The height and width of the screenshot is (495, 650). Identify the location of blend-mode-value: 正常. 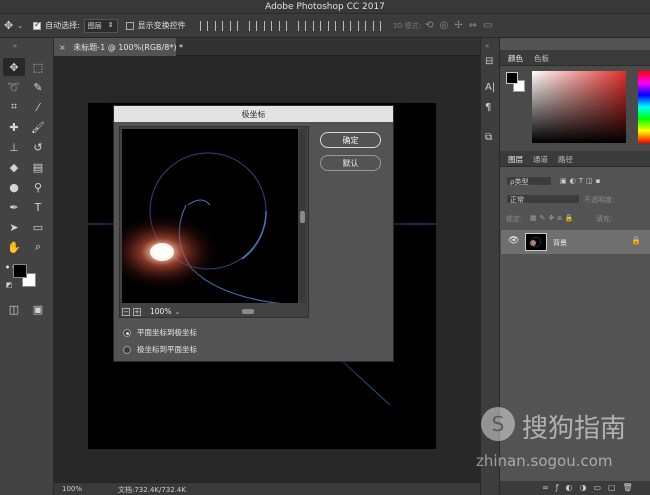
(517, 200).